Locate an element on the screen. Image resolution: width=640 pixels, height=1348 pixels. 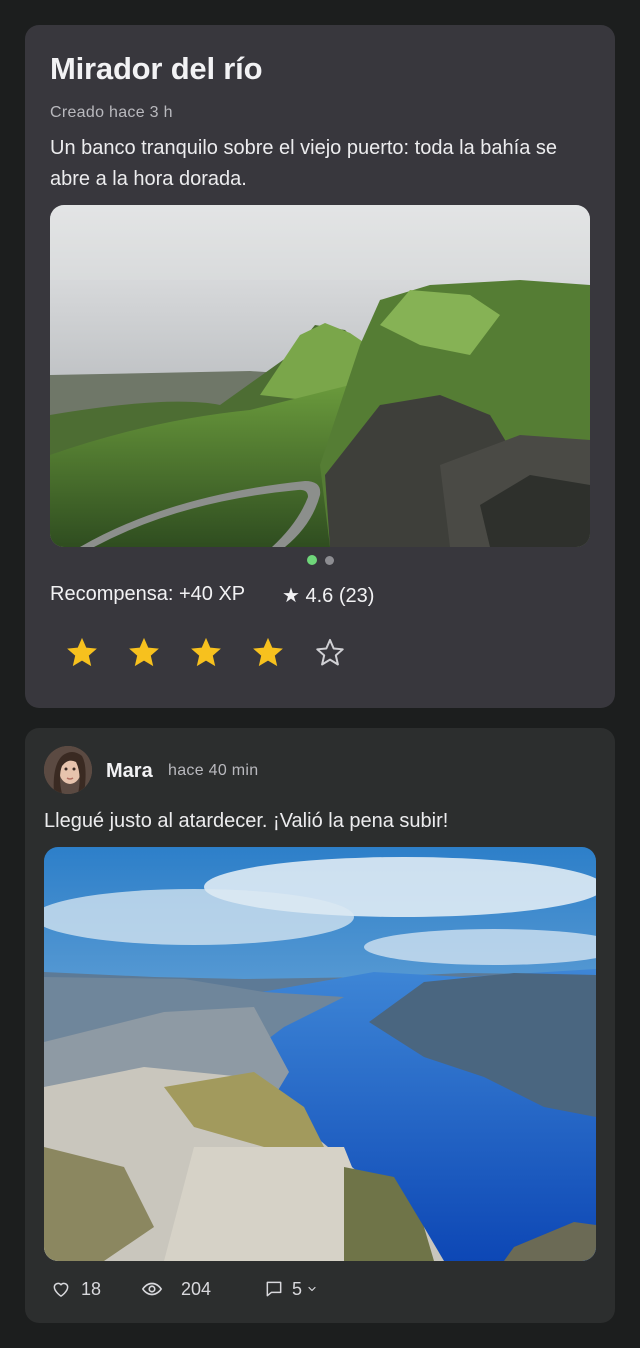
views-count: 204 is located at coordinates (196, 1288).